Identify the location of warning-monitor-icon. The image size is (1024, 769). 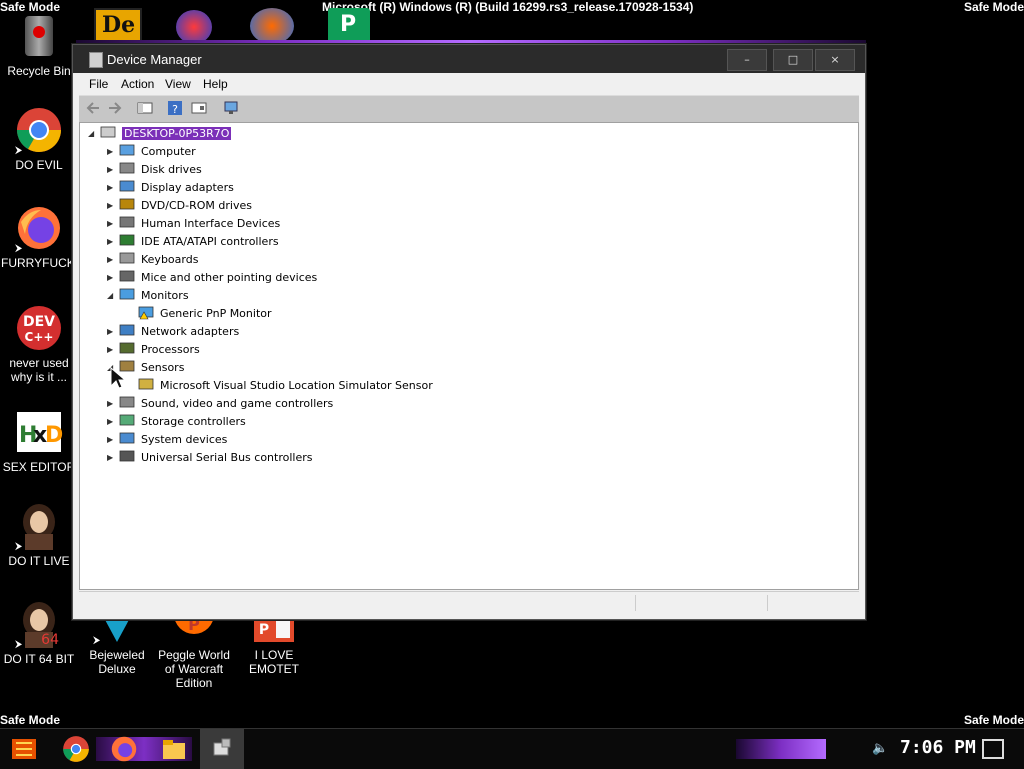
(146, 313).